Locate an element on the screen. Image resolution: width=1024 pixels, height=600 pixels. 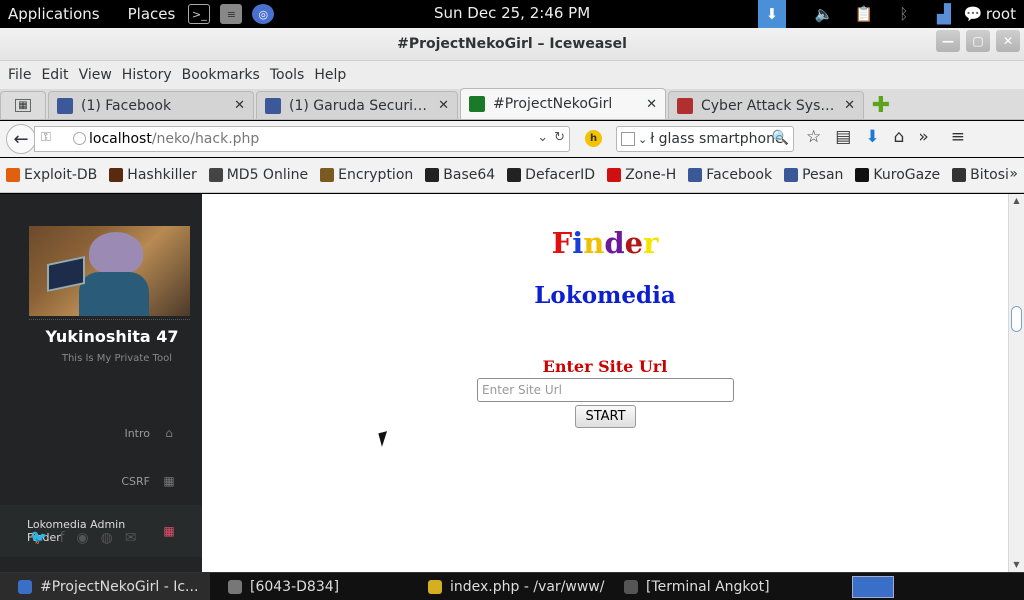
window-icon is located at coordinates (25, 586).